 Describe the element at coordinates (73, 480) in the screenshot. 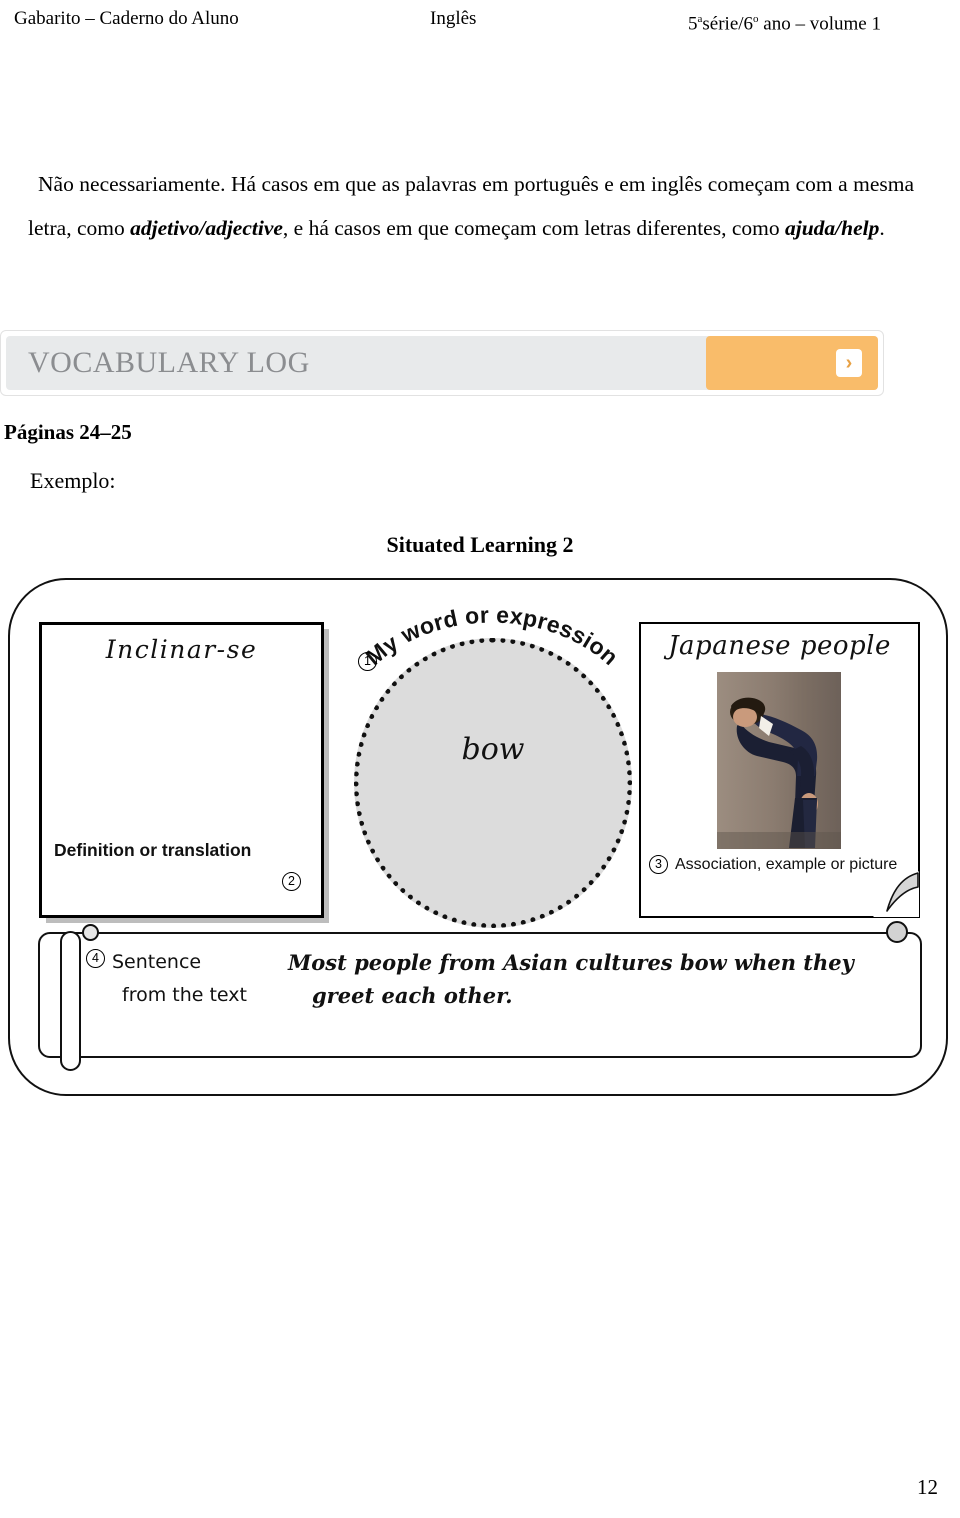

I see `example-label: Exemplo:` at that location.